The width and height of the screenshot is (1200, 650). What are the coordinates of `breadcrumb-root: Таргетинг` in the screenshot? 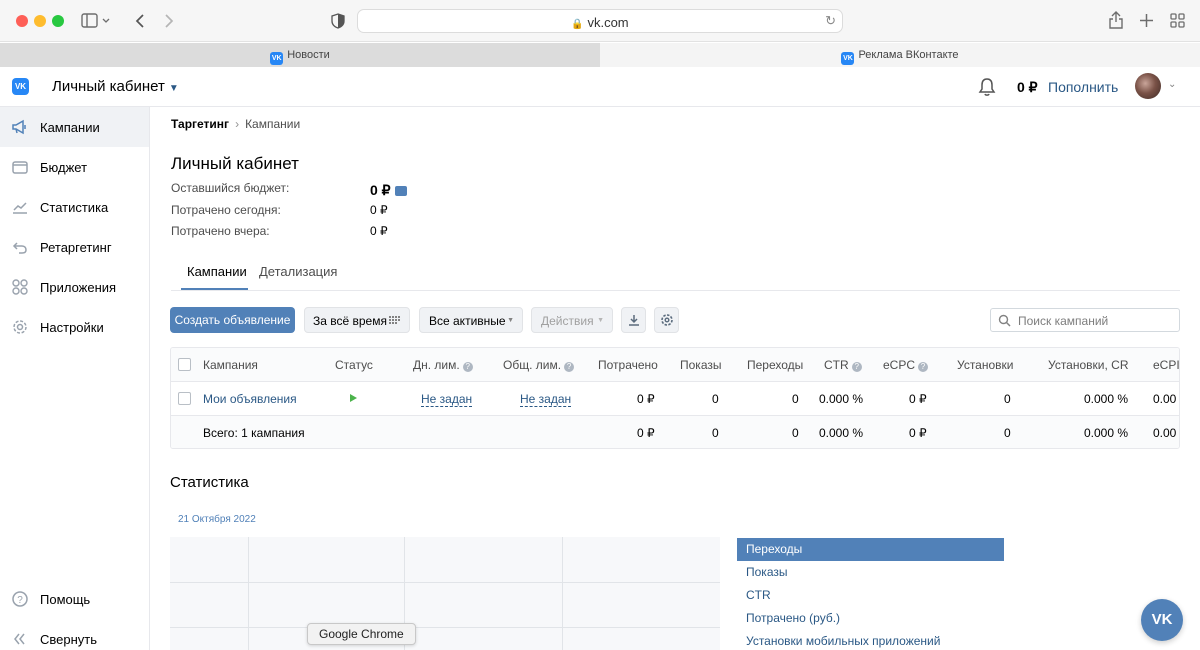 It's located at (200, 124).